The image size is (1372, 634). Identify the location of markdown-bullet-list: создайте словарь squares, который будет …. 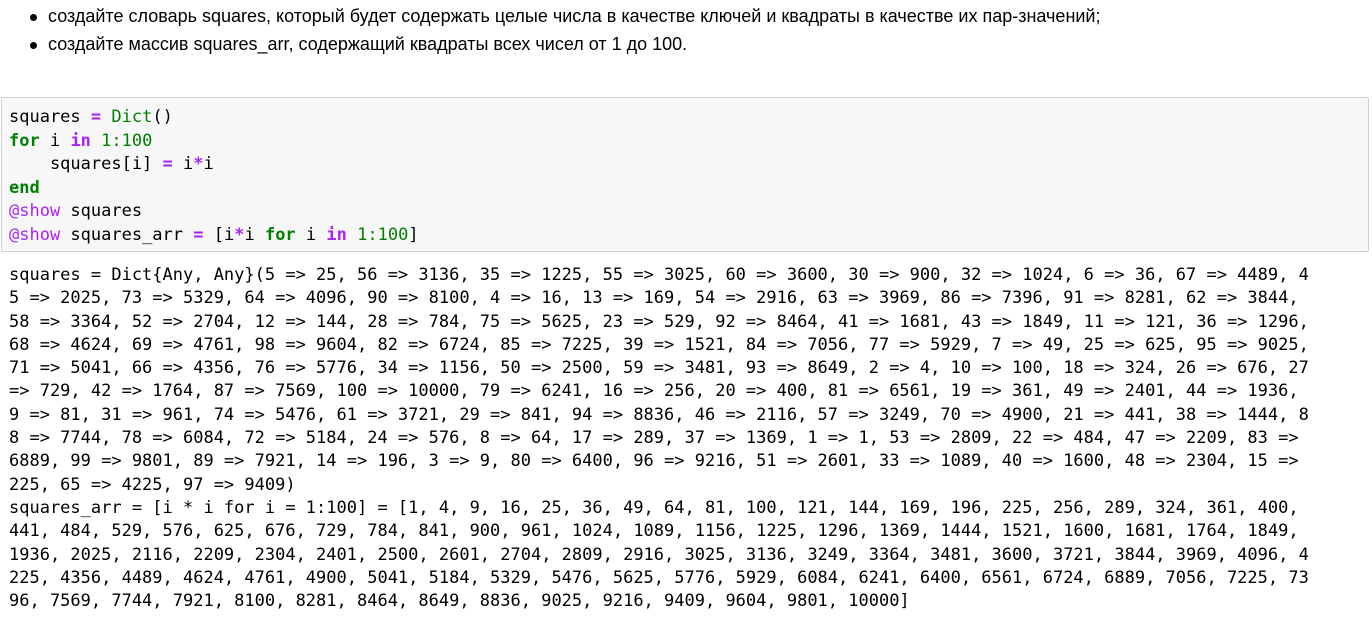
(686, 28).